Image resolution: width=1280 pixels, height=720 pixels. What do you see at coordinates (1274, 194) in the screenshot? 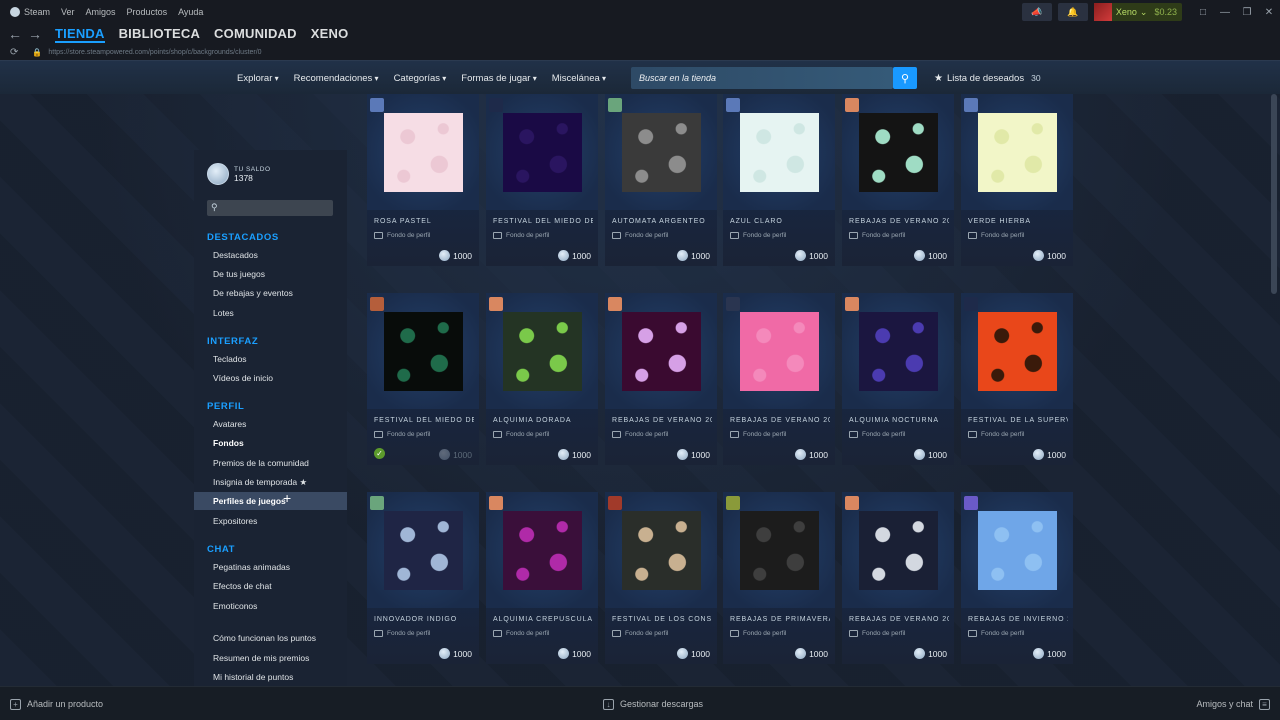
I see `scrollbar` at bounding box center [1274, 194].